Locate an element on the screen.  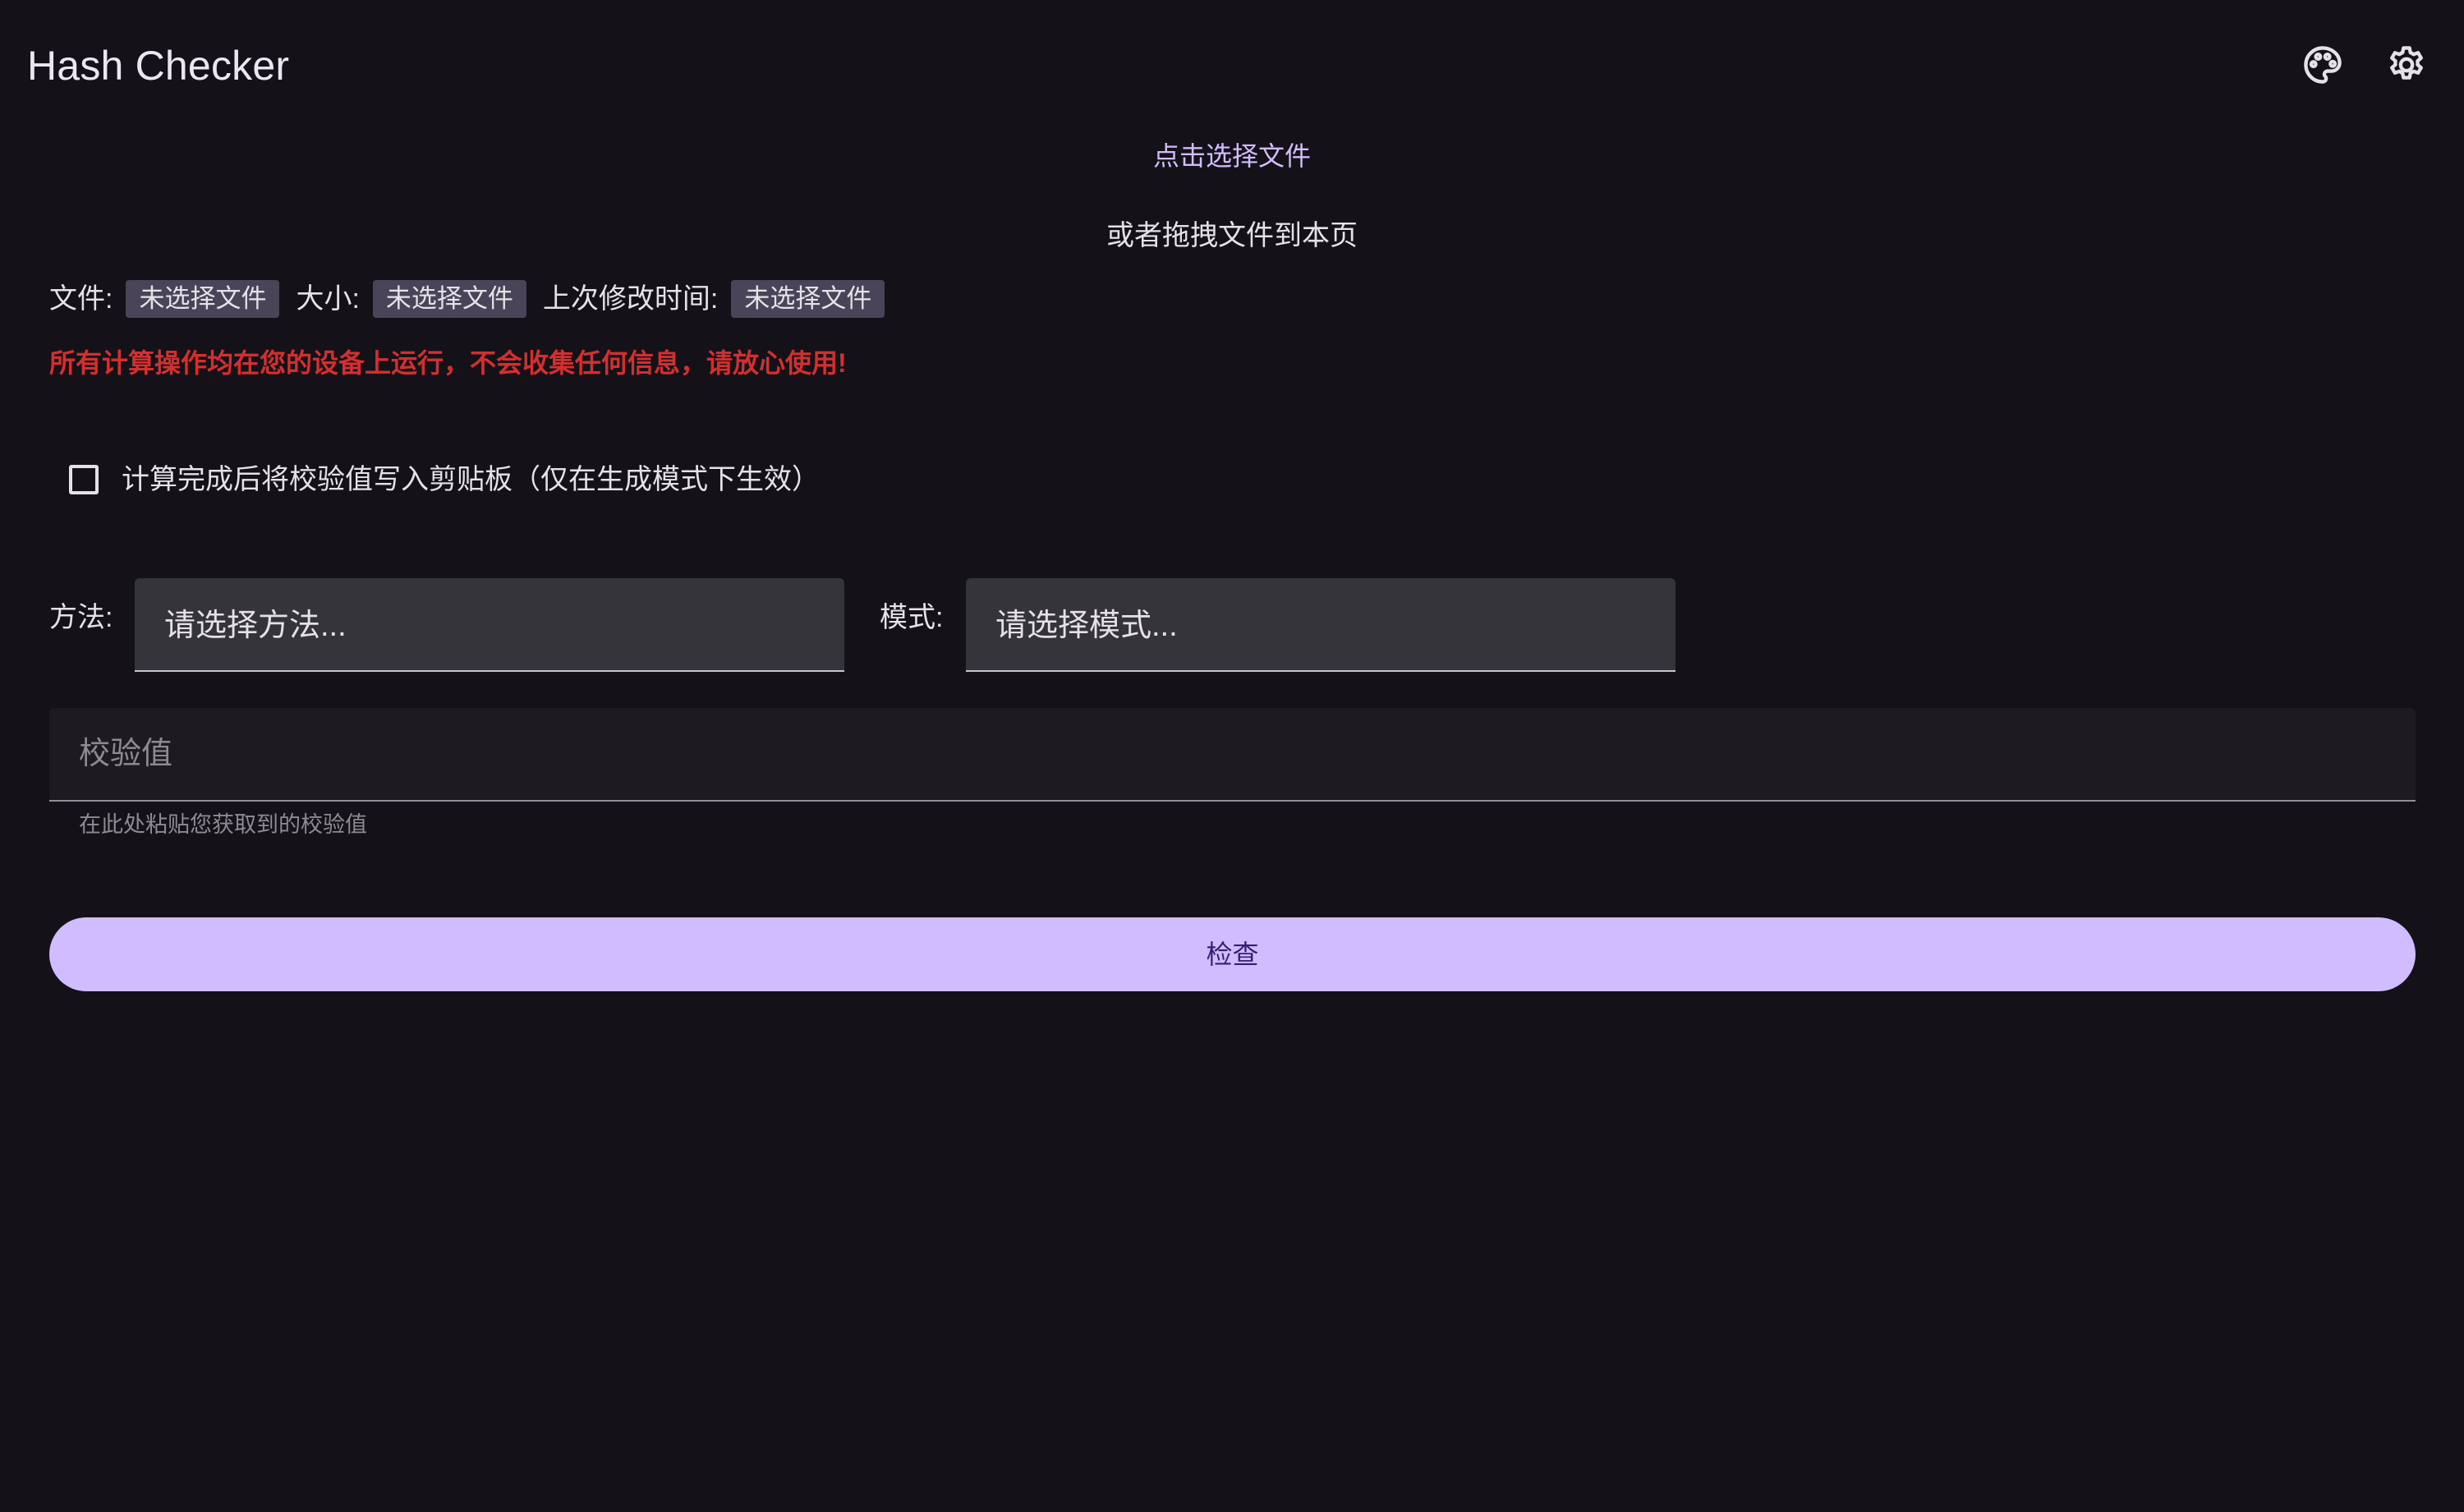
palette-icon is located at coordinates (2323, 65).